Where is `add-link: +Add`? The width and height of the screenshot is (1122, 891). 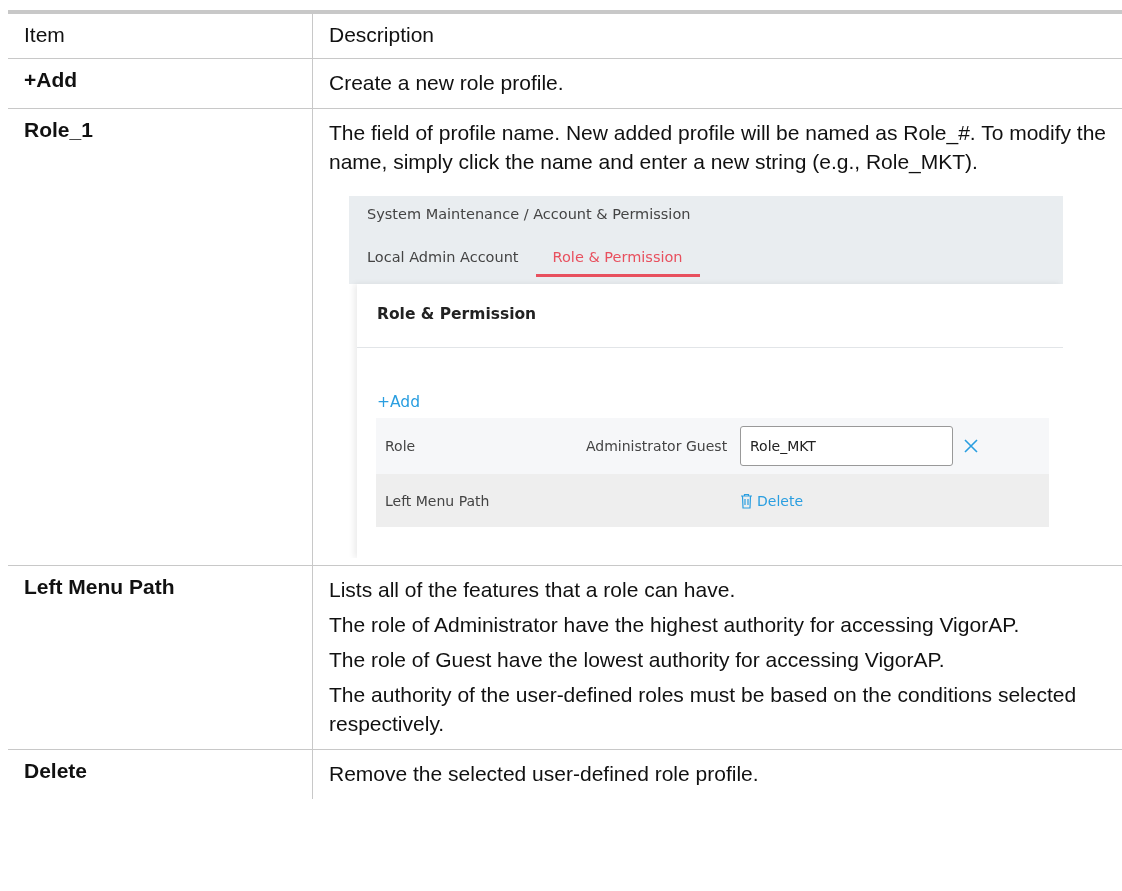
add-link: +Add is located at coordinates (398, 402).